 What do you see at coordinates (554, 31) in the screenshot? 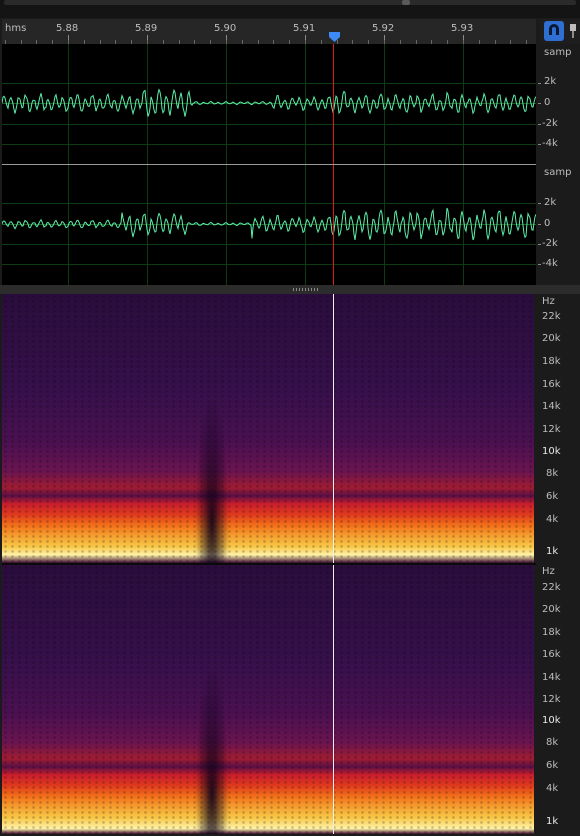
I see `snap-magnet-icon` at bounding box center [554, 31].